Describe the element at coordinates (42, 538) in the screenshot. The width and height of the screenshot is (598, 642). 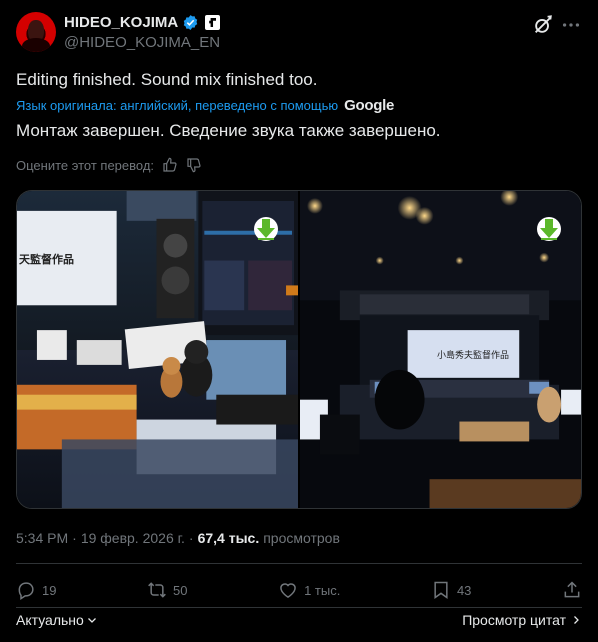
I see `tweet-time: 5:34 PM` at that location.